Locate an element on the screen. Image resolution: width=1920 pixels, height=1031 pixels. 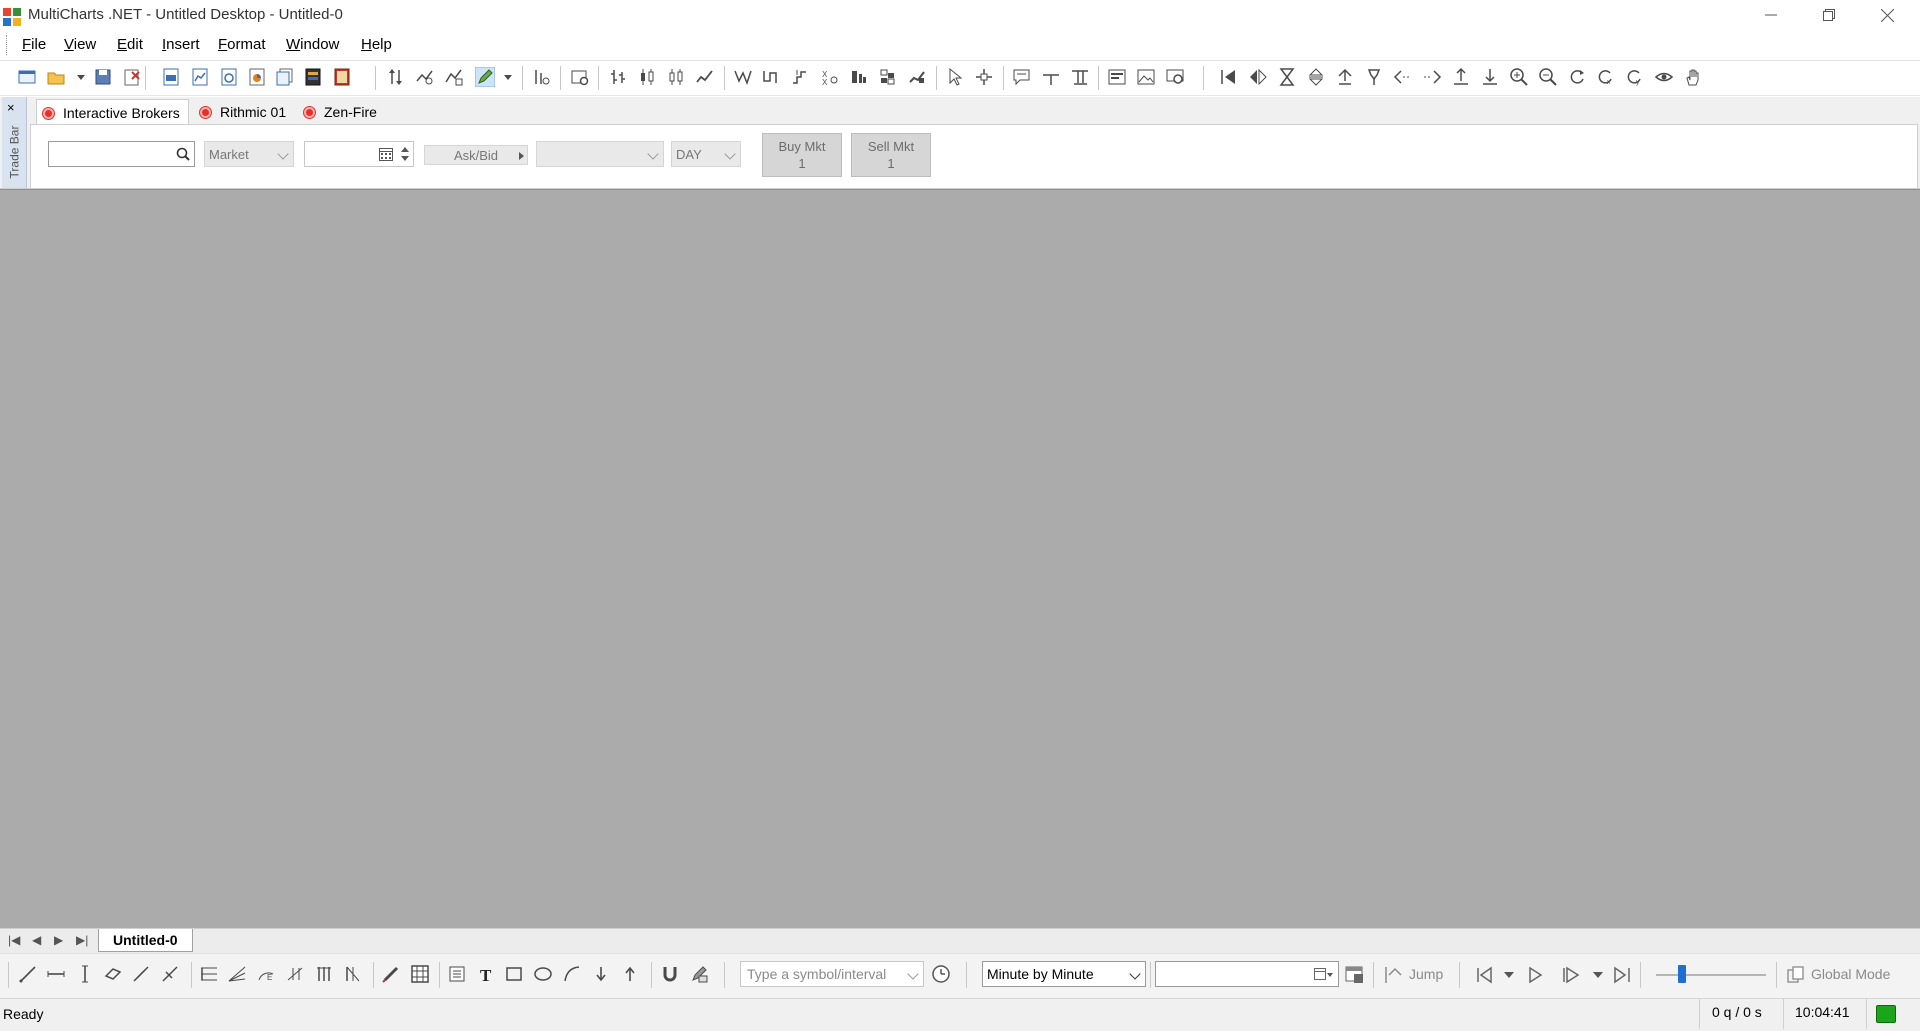
scroll-left-icon is located at coordinates (1229, 77).